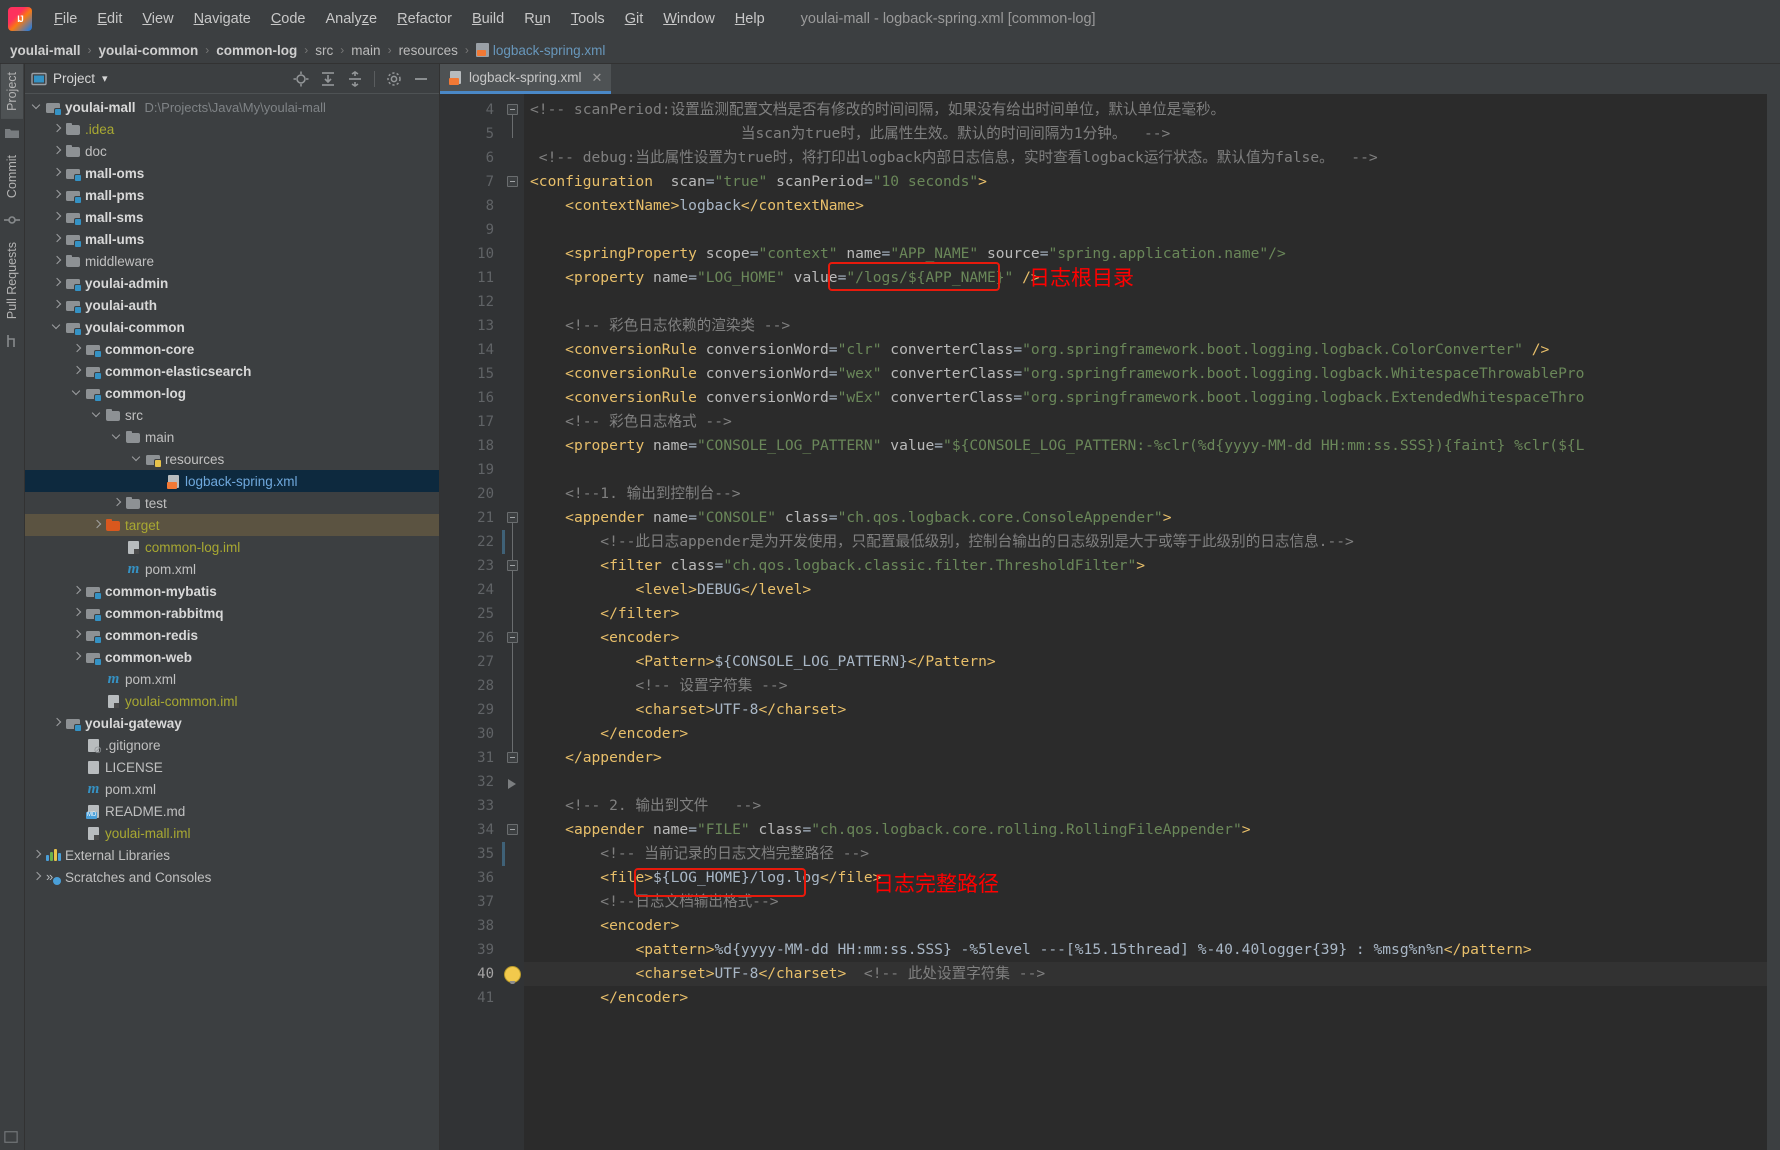  Describe the element at coordinates (352, 19) in the screenshot. I see `menu-analyze: Analyze` at that location.